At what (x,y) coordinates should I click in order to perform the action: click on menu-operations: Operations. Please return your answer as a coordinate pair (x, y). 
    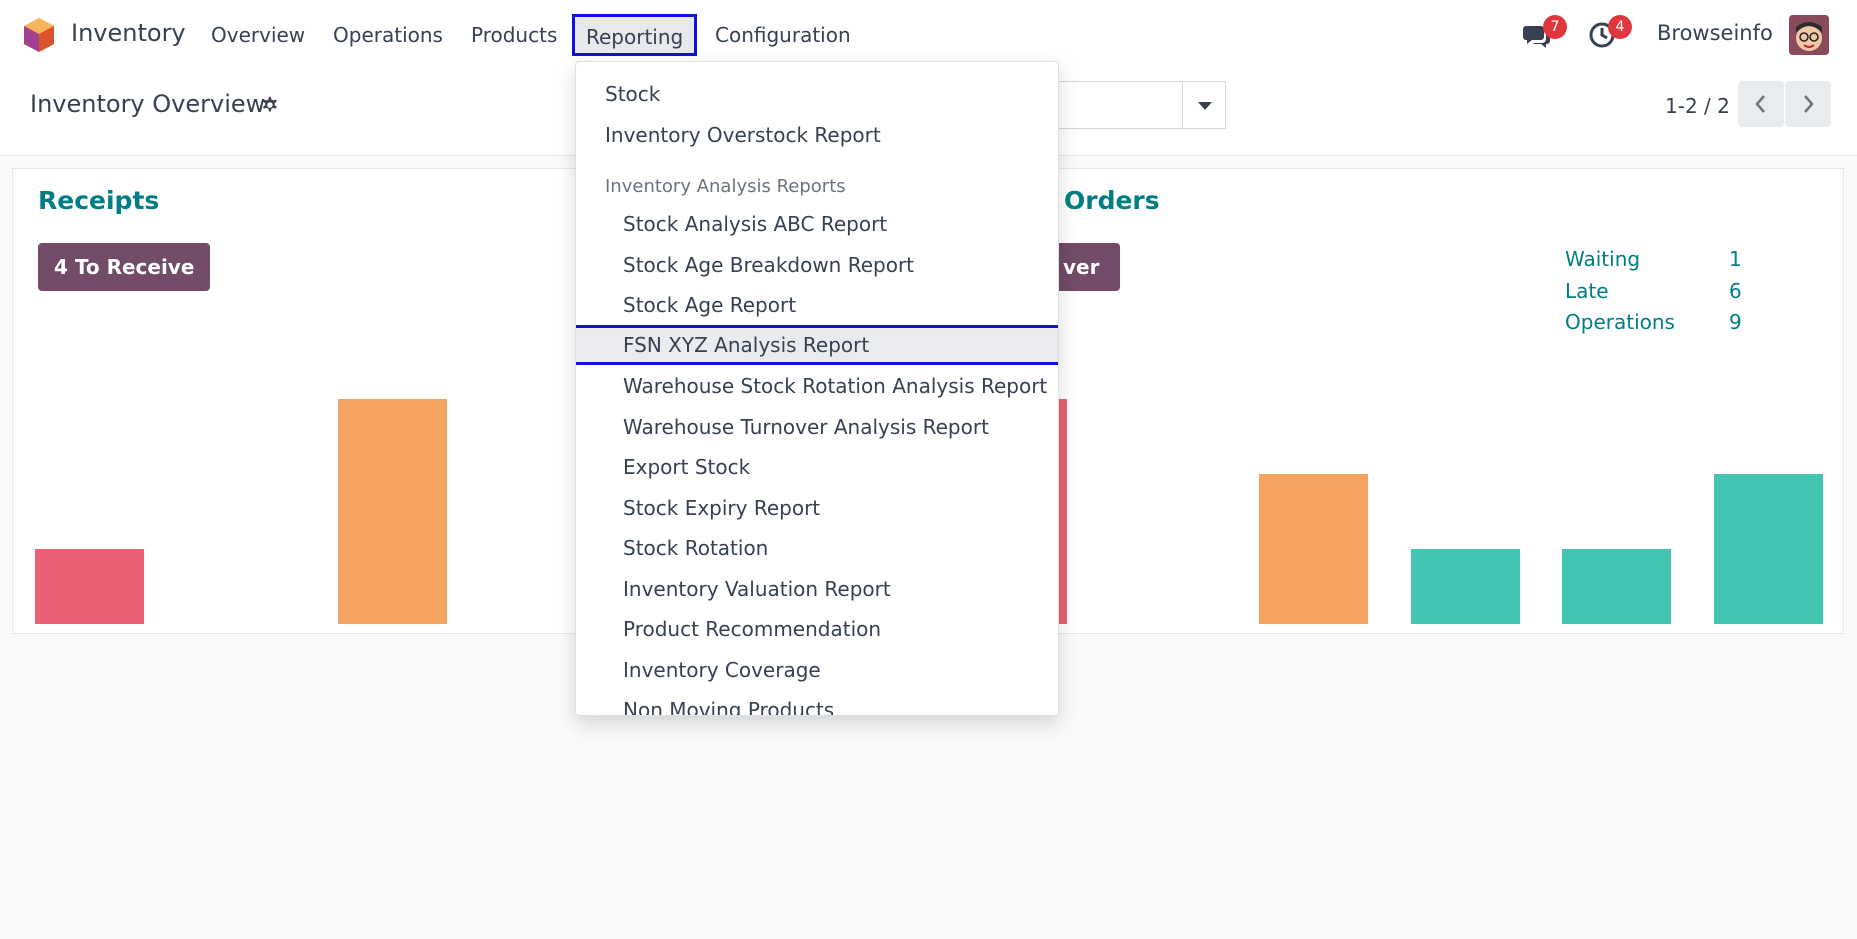
    Looking at the image, I should click on (388, 35).